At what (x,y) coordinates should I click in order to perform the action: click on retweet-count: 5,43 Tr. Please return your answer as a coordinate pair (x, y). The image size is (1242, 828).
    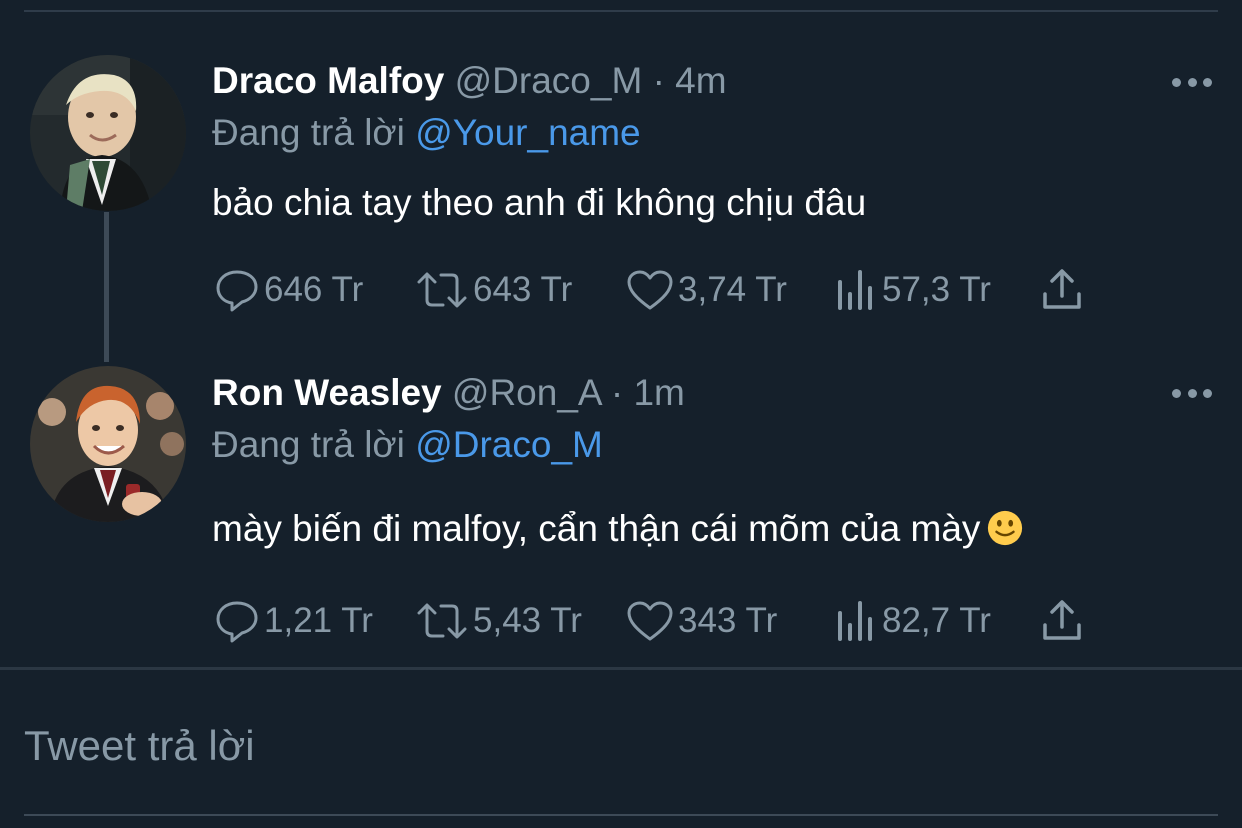
    Looking at the image, I should click on (527, 620).